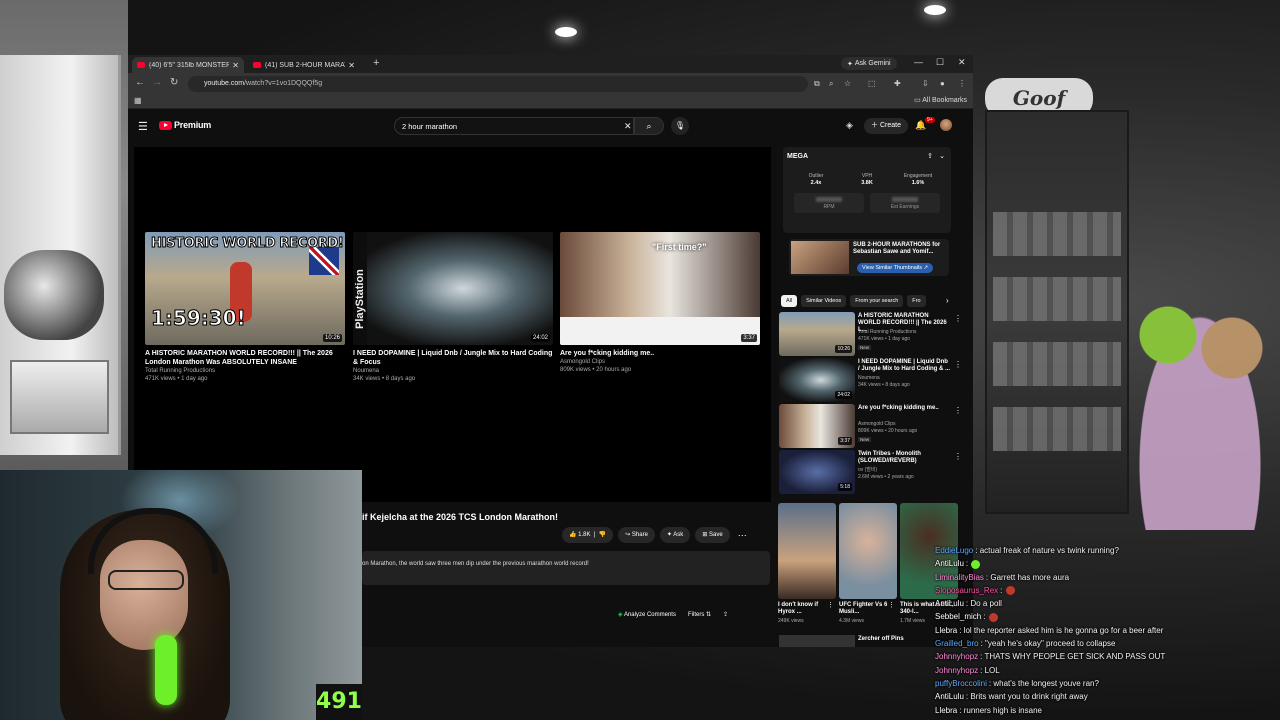  I want to click on chat-username: puffyBroccolini, so click(961, 683).